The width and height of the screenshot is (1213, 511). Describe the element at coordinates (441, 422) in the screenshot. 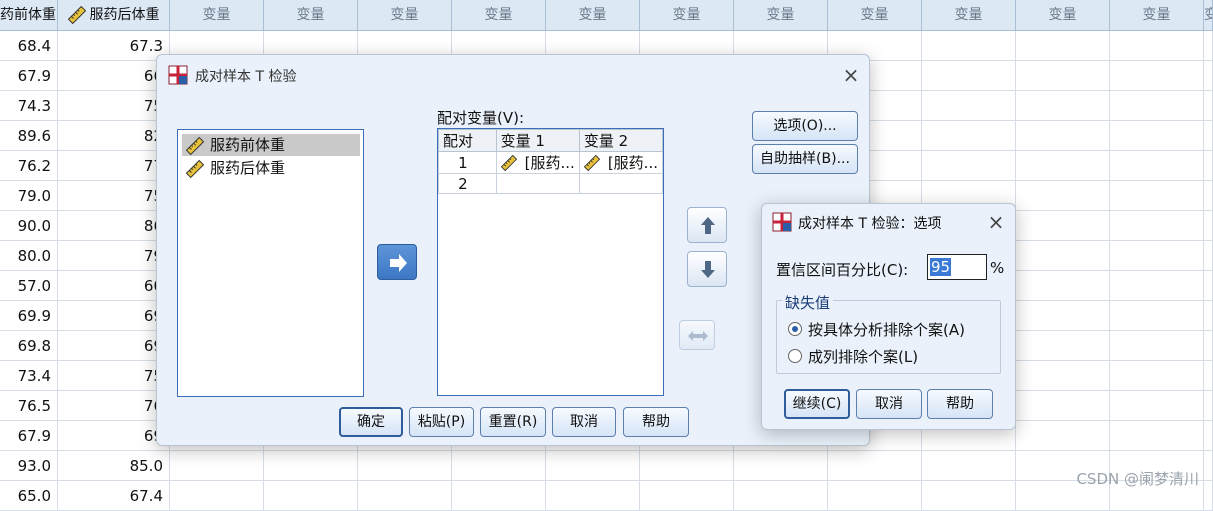

I see `paste-button: 粘贴(P)` at that location.